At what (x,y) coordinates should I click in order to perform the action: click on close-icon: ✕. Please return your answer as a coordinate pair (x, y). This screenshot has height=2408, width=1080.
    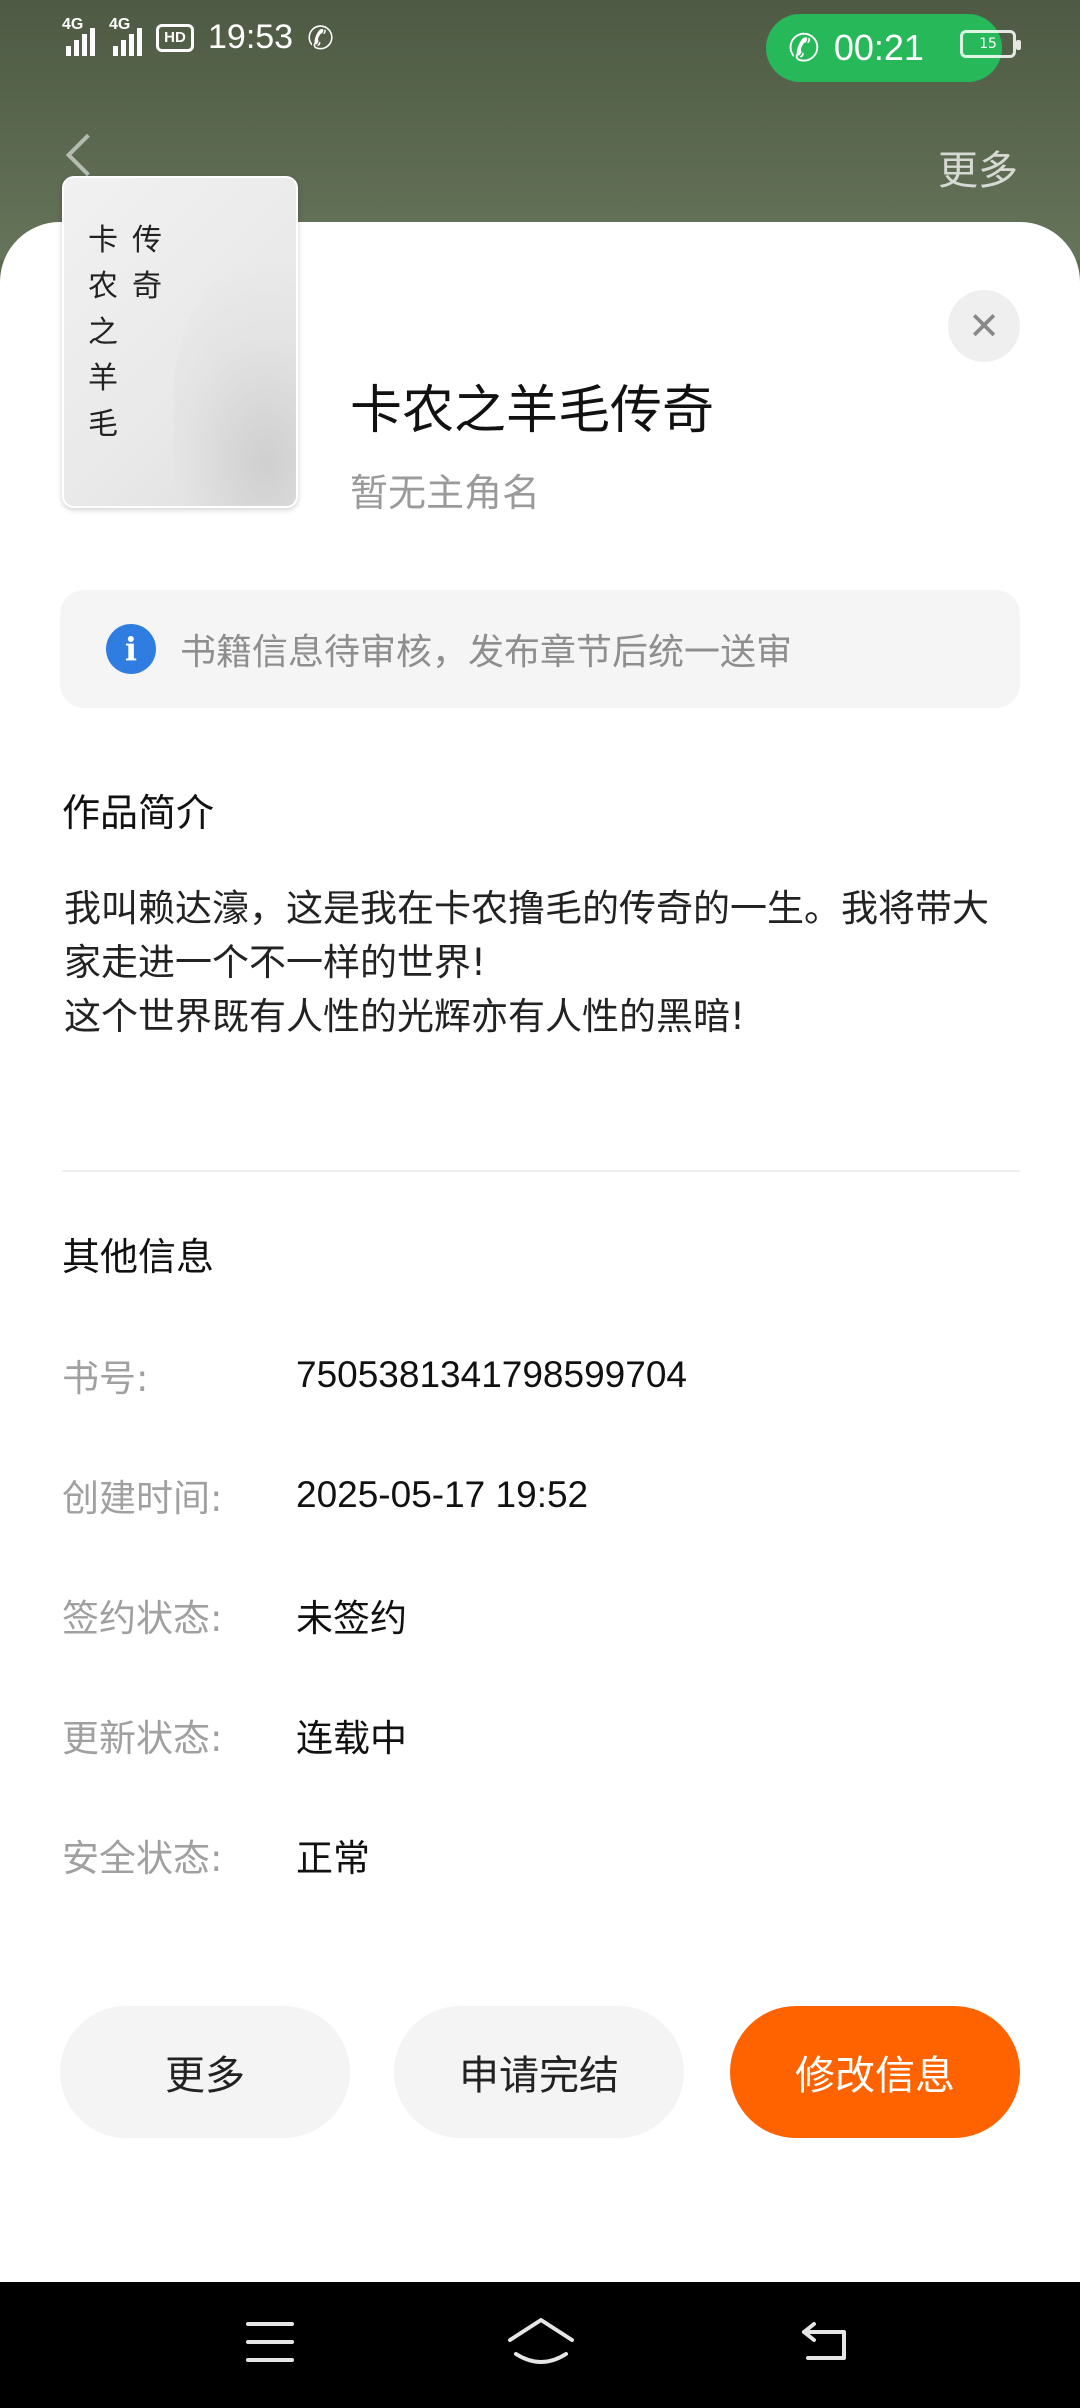
    Looking at the image, I should click on (984, 326).